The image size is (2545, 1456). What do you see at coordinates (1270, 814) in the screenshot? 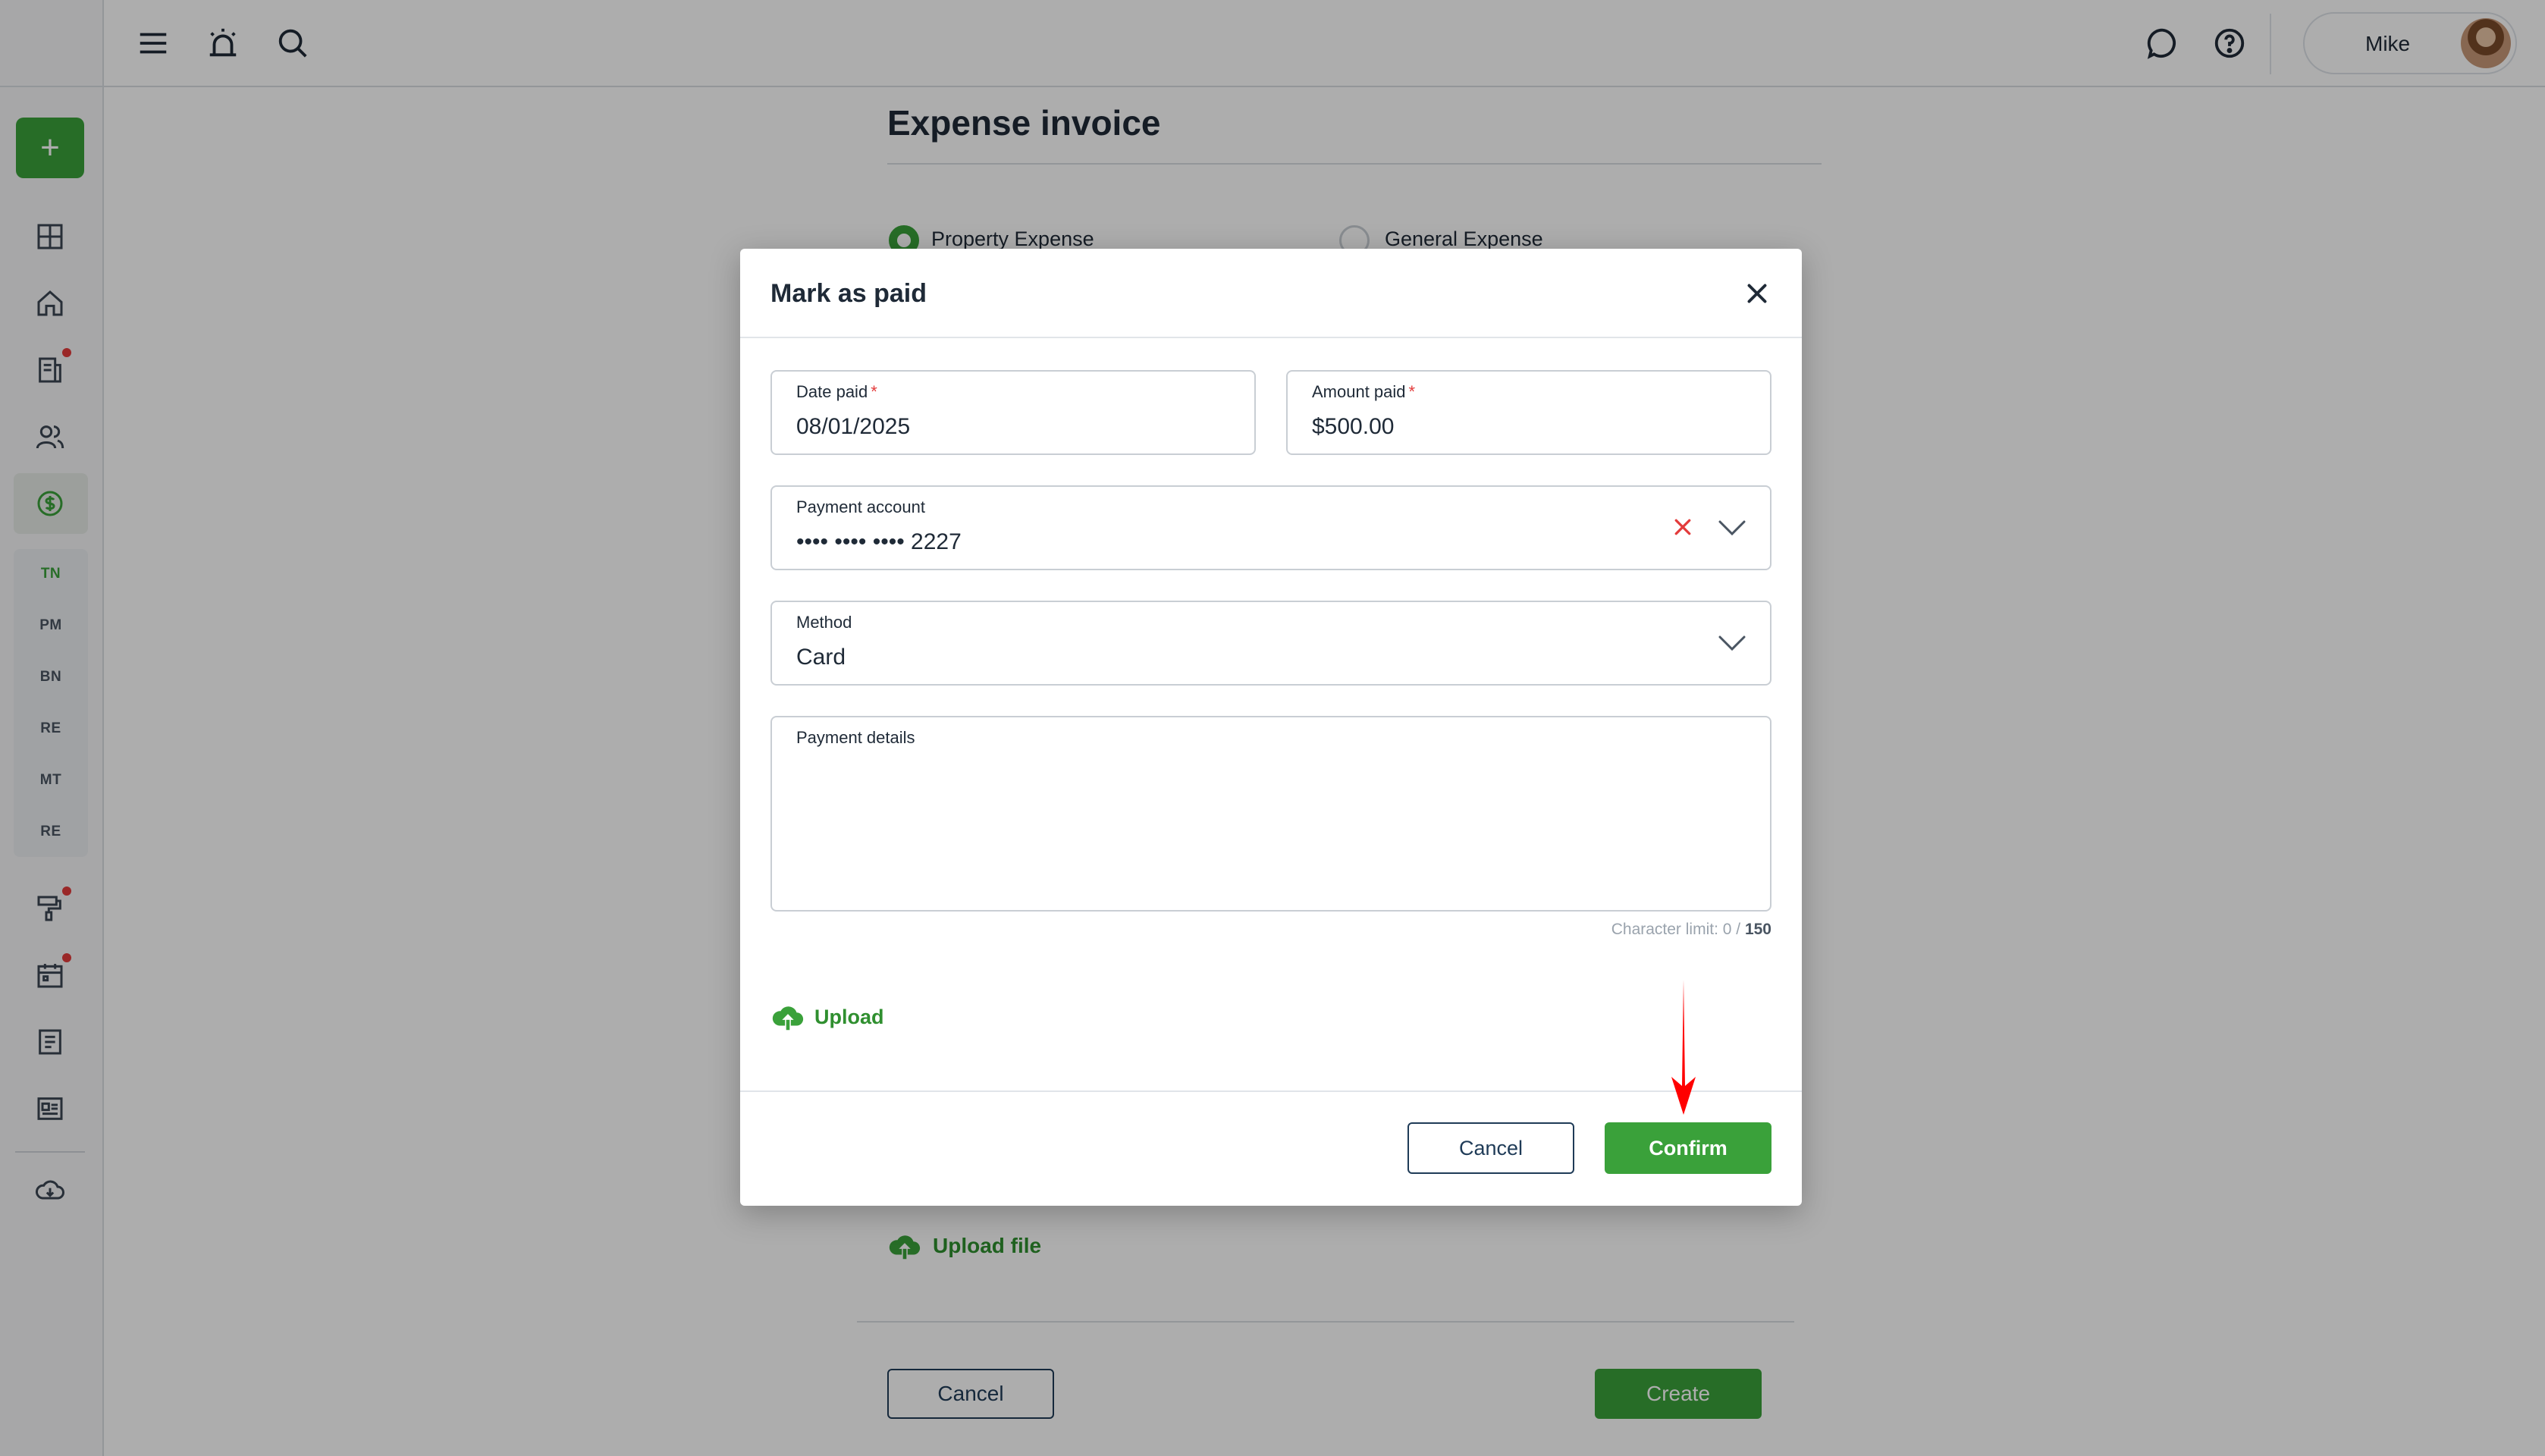
I see `payment-details-textarea: Payment details` at bounding box center [1270, 814].